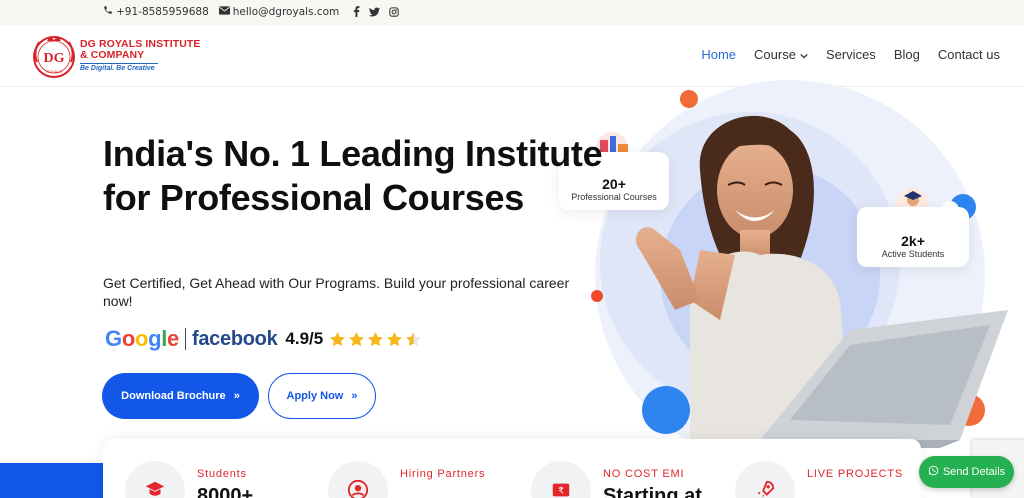  I want to click on phone-link: +91-8585959688, so click(156, 11).